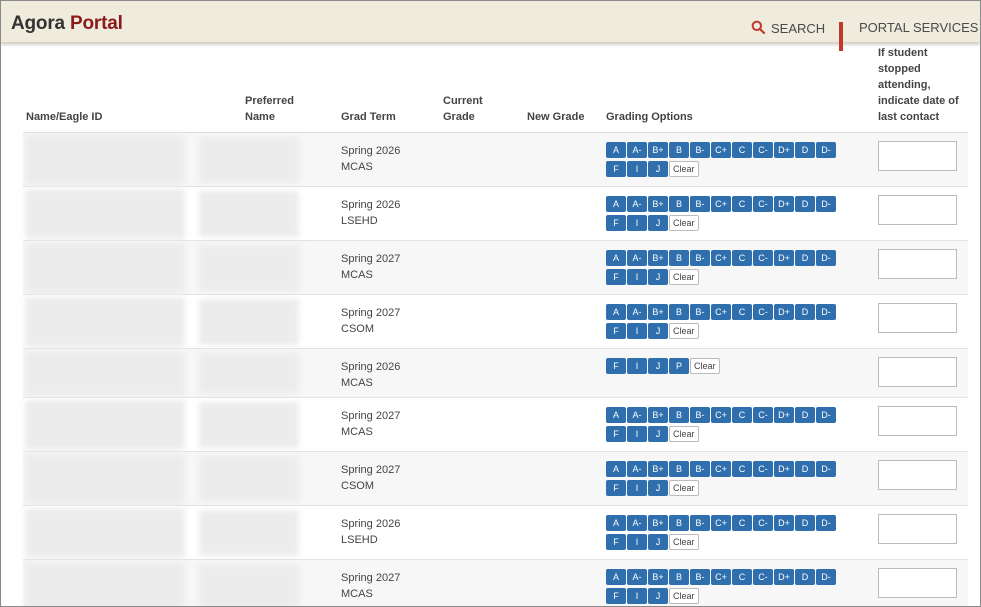 The width and height of the screenshot is (981, 607). I want to click on agora-portal-logo: Agora Portal, so click(67, 24).